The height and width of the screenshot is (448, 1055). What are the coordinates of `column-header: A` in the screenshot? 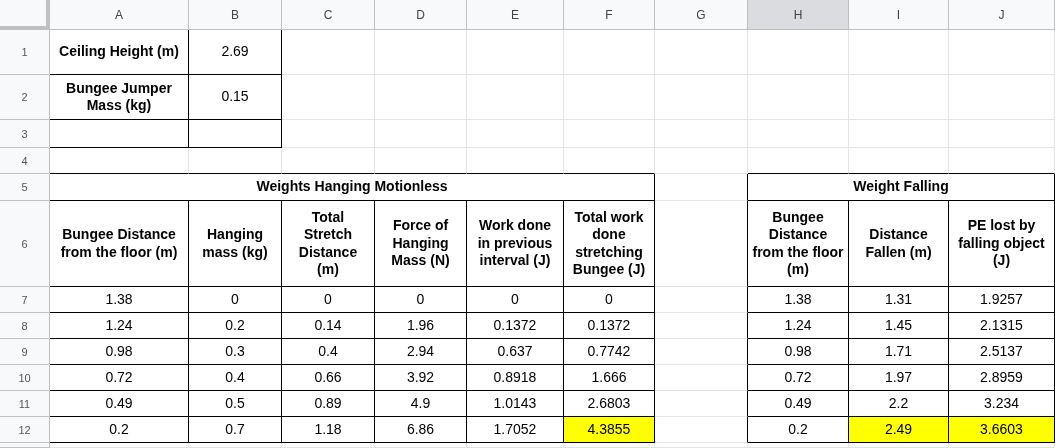 It's located at (119, 15).